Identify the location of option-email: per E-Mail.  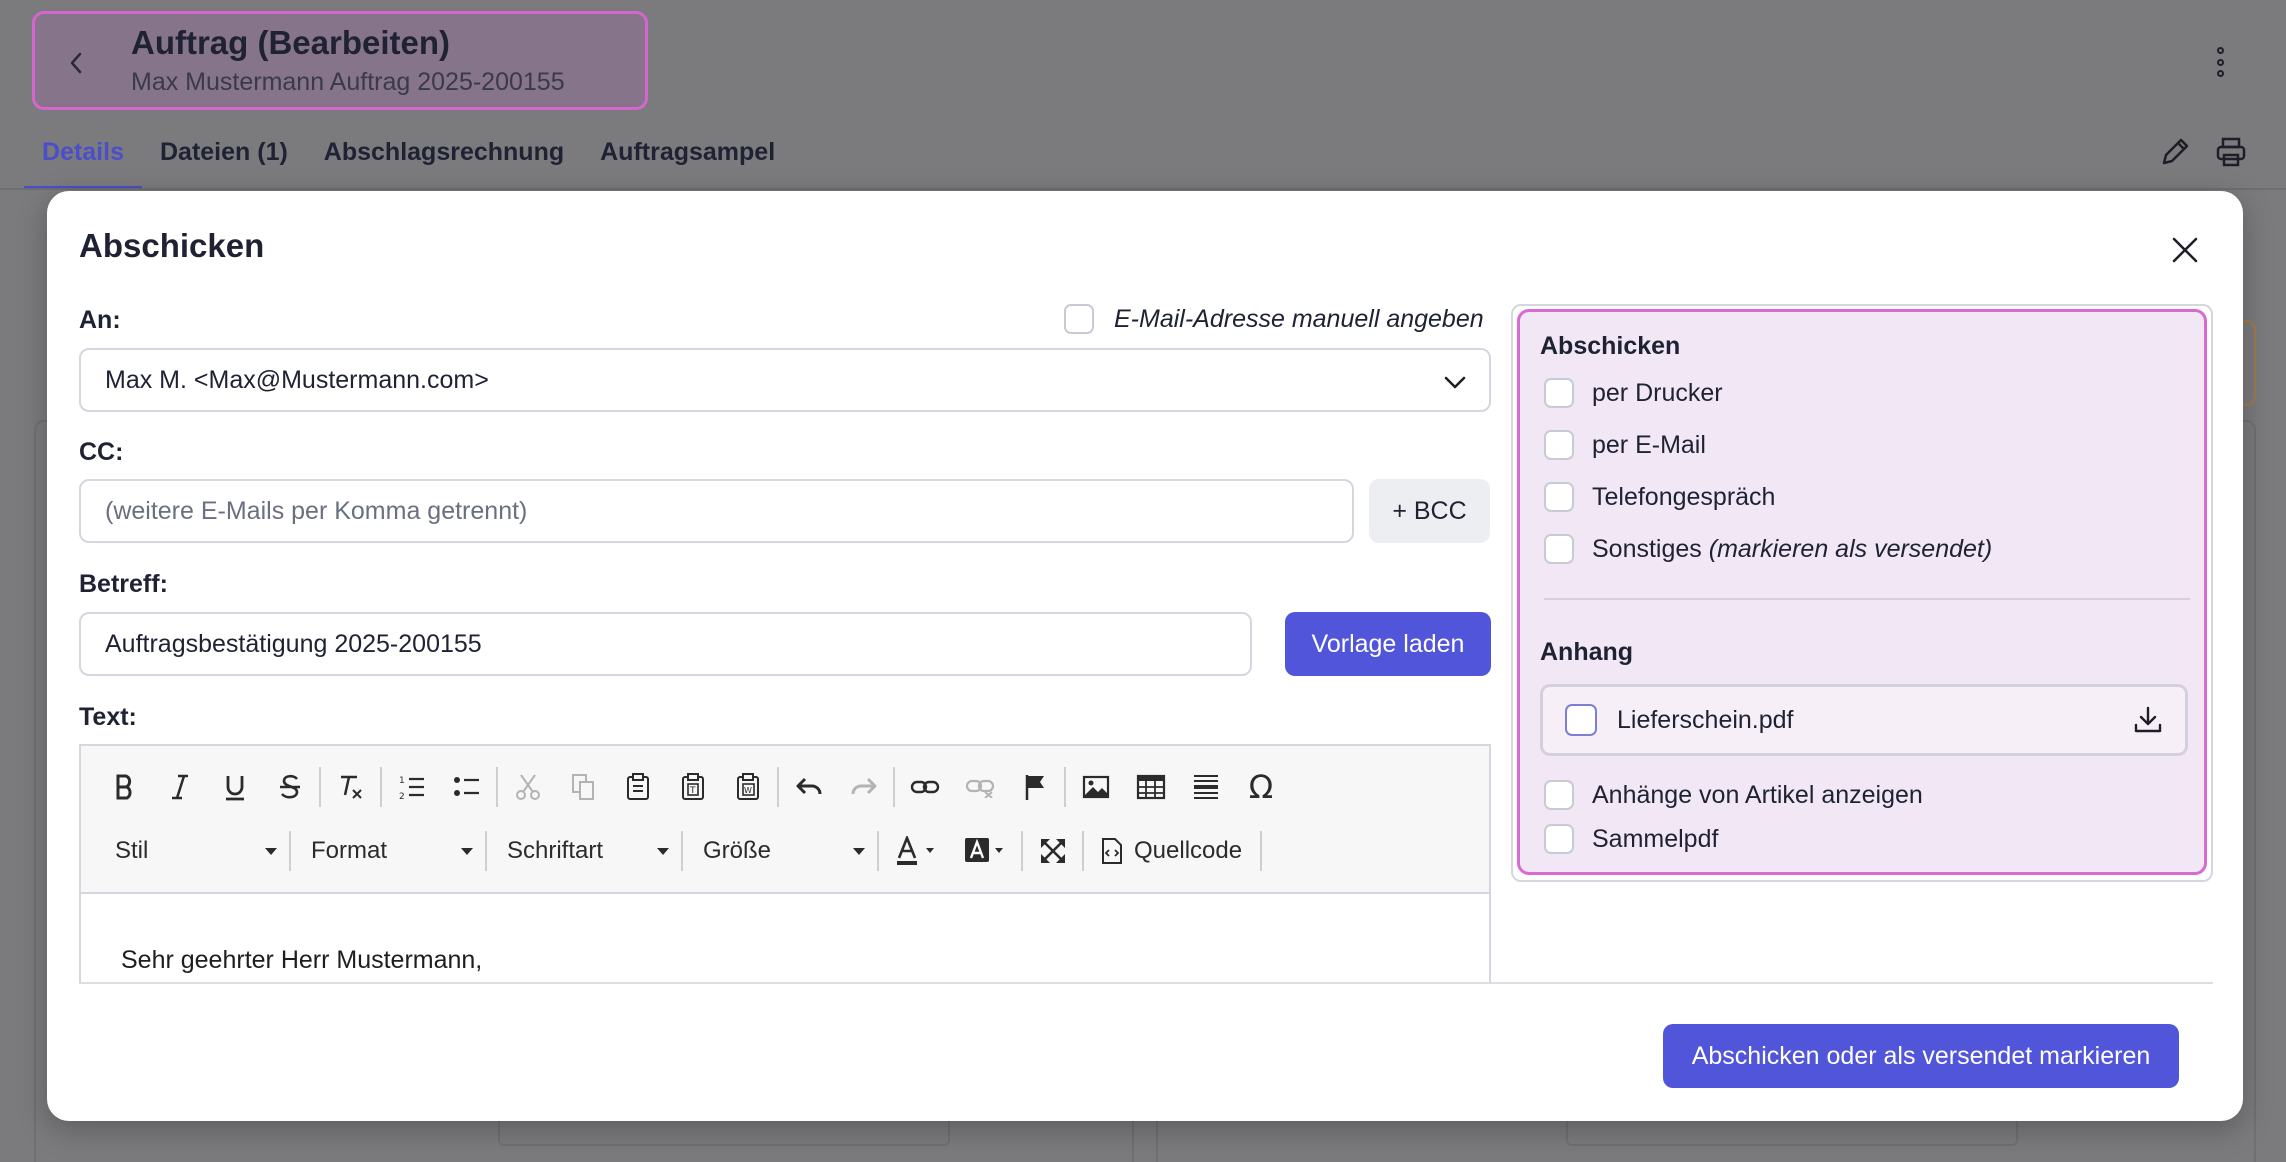
(1625, 445).